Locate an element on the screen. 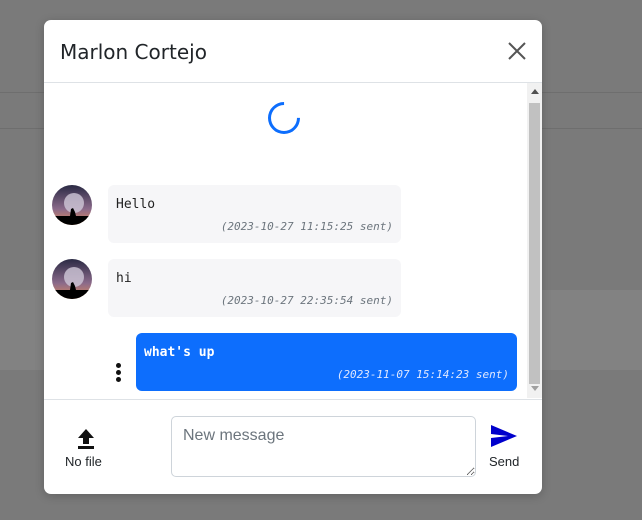  close-button is located at coordinates (517, 51).